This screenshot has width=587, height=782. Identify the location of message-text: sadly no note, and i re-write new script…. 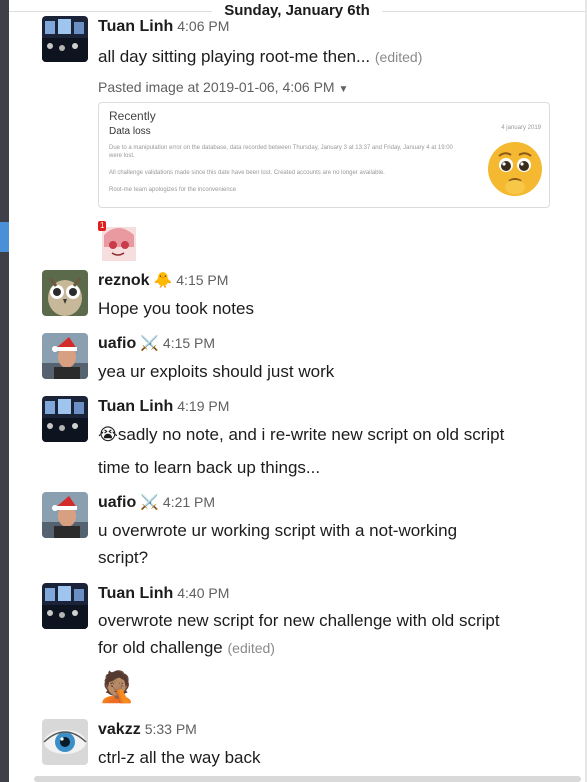
(311, 434).